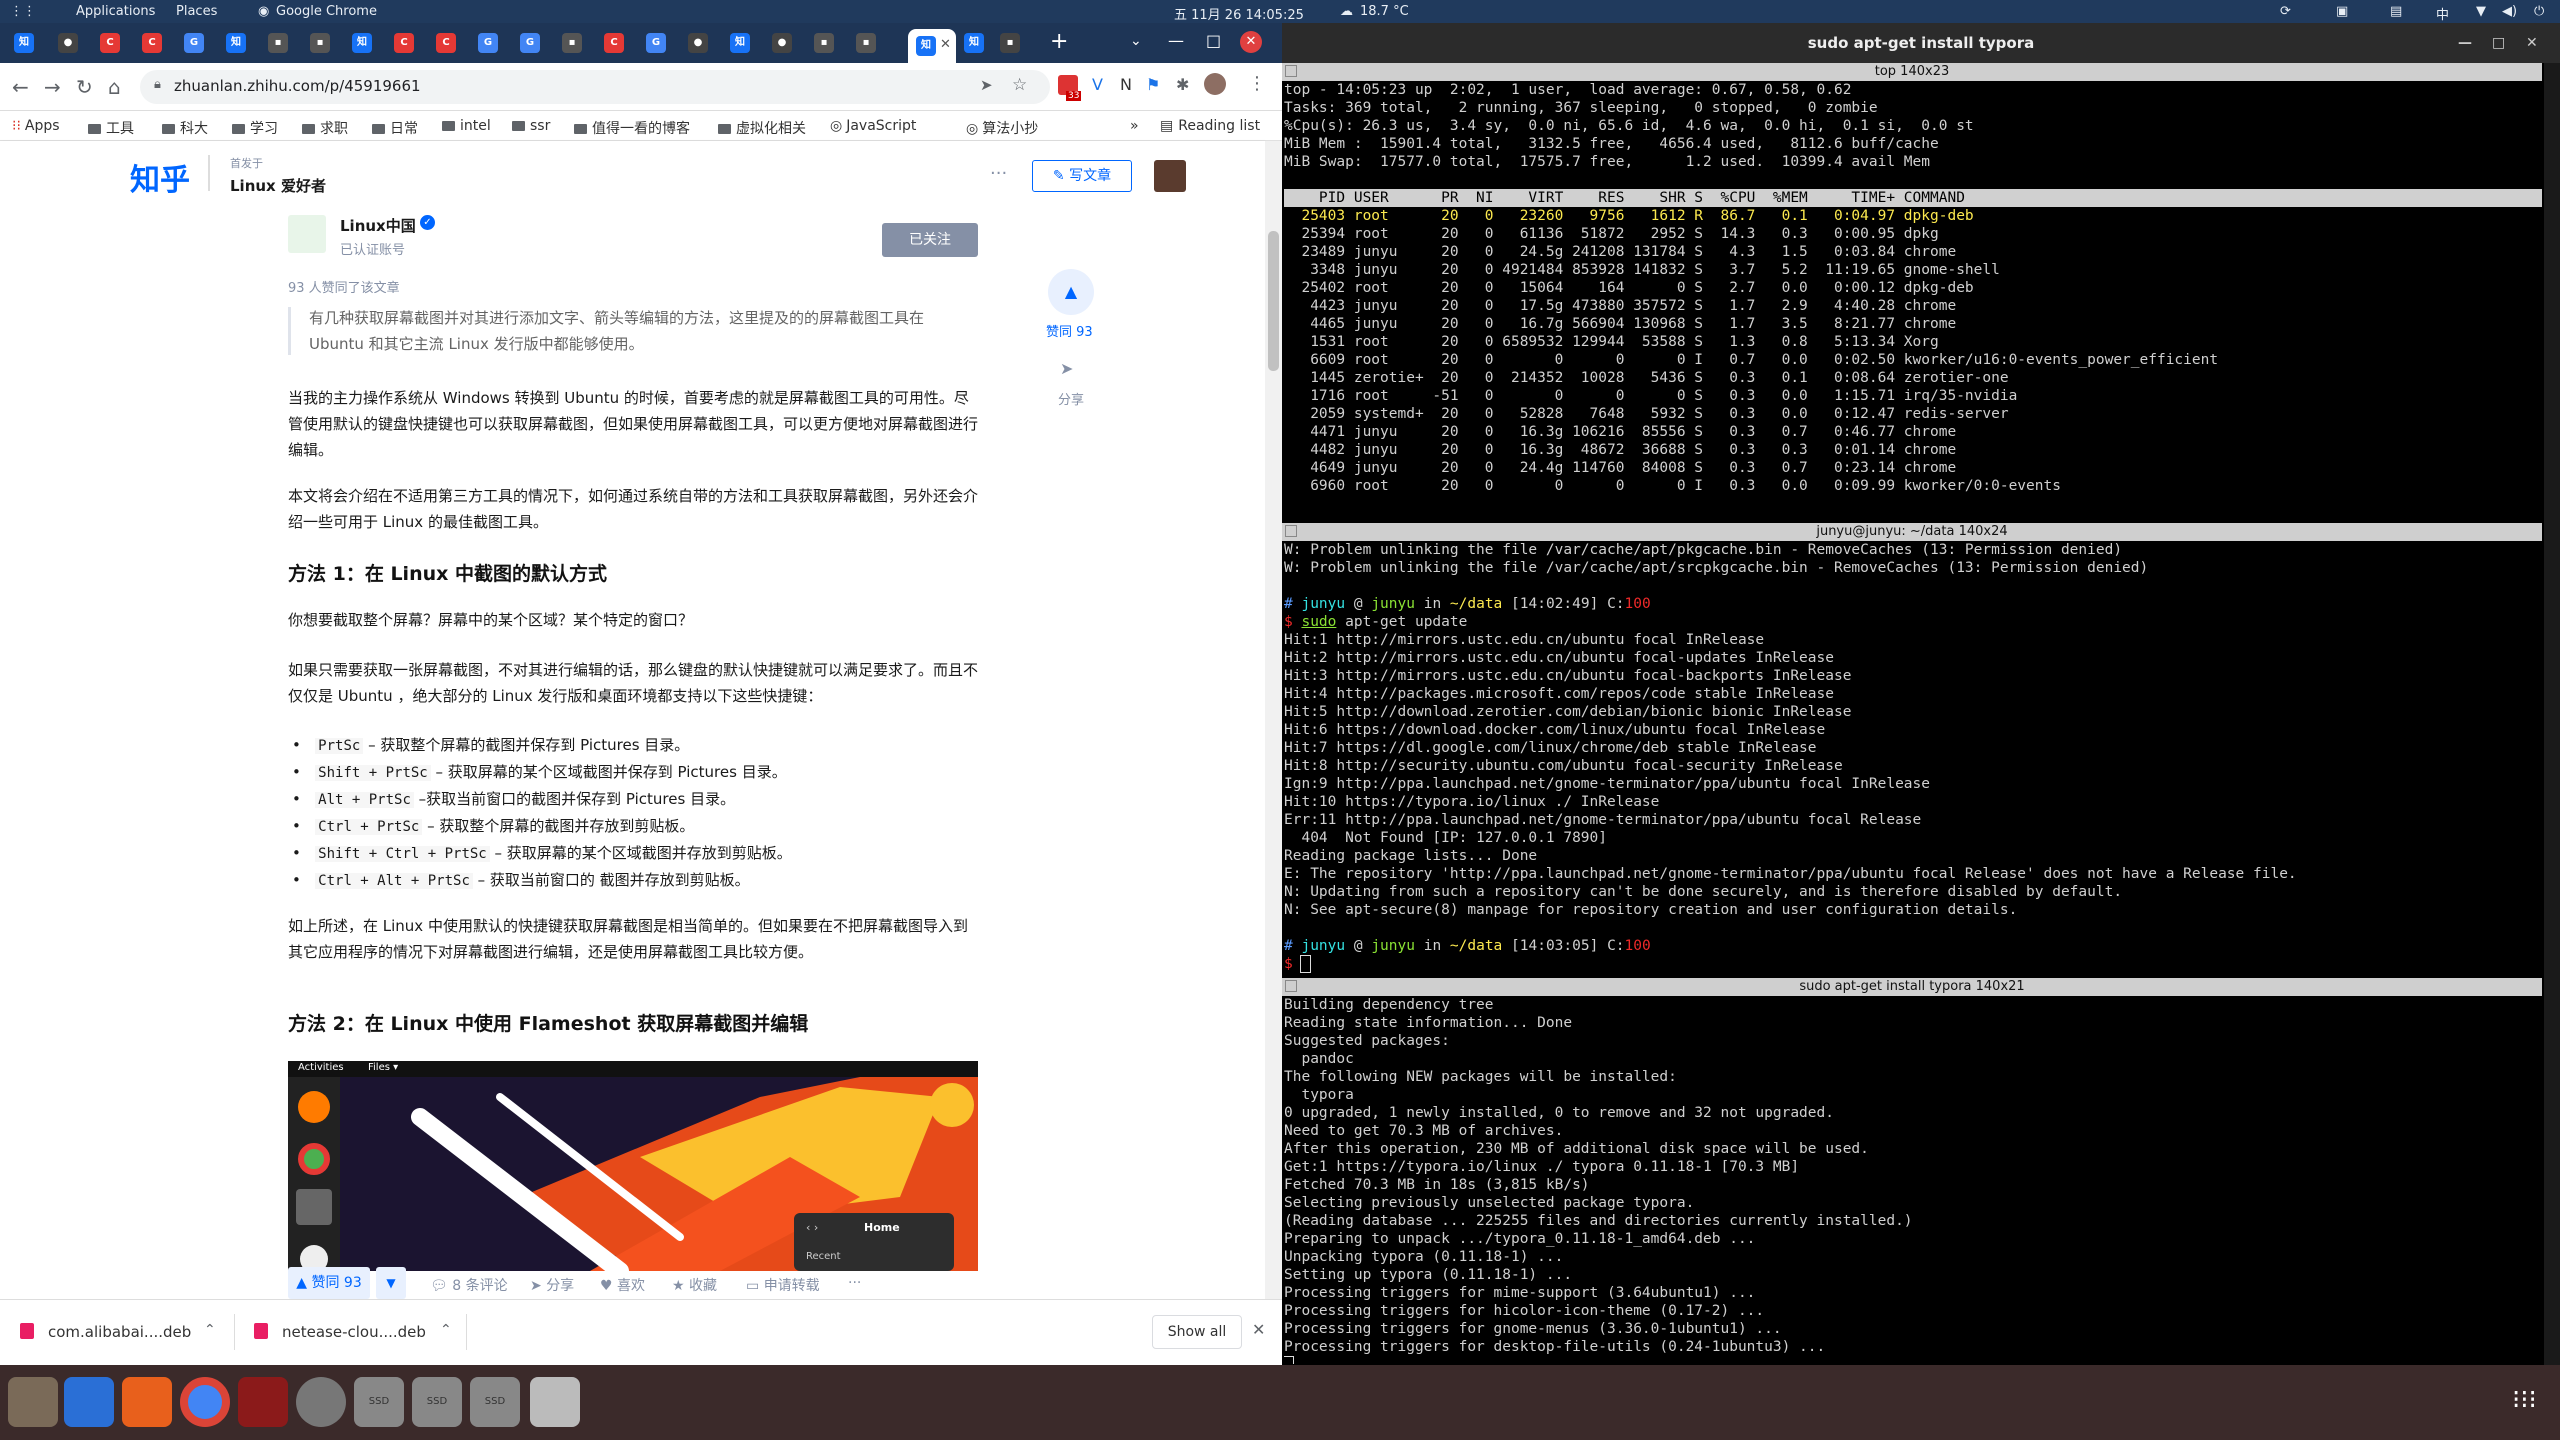 Image resolution: width=2560 pixels, height=1440 pixels. What do you see at coordinates (986, 85) in the screenshot?
I see `send-icon: ➤` at bounding box center [986, 85].